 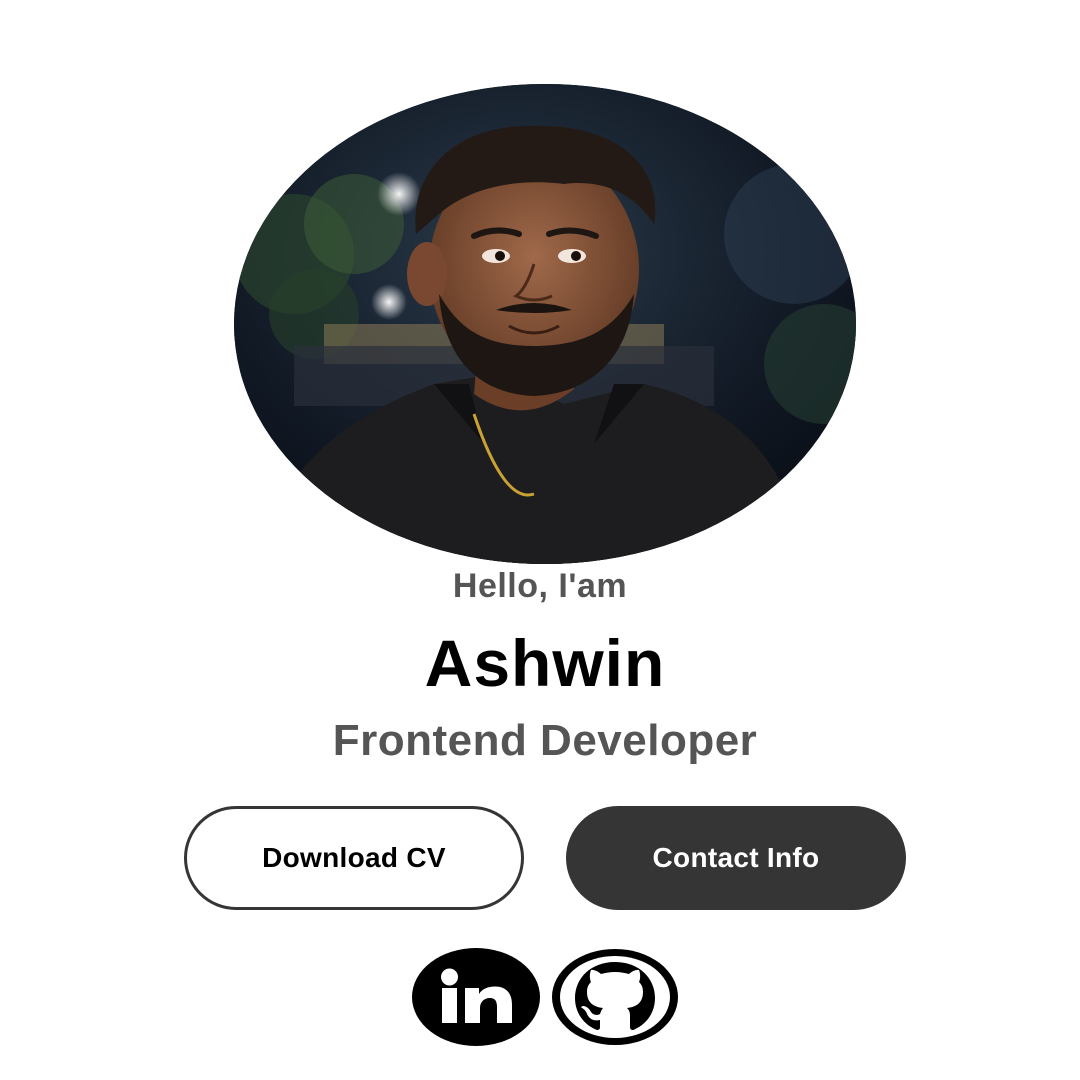 I want to click on download-cv-button: Download CV, so click(x=354, y=858).